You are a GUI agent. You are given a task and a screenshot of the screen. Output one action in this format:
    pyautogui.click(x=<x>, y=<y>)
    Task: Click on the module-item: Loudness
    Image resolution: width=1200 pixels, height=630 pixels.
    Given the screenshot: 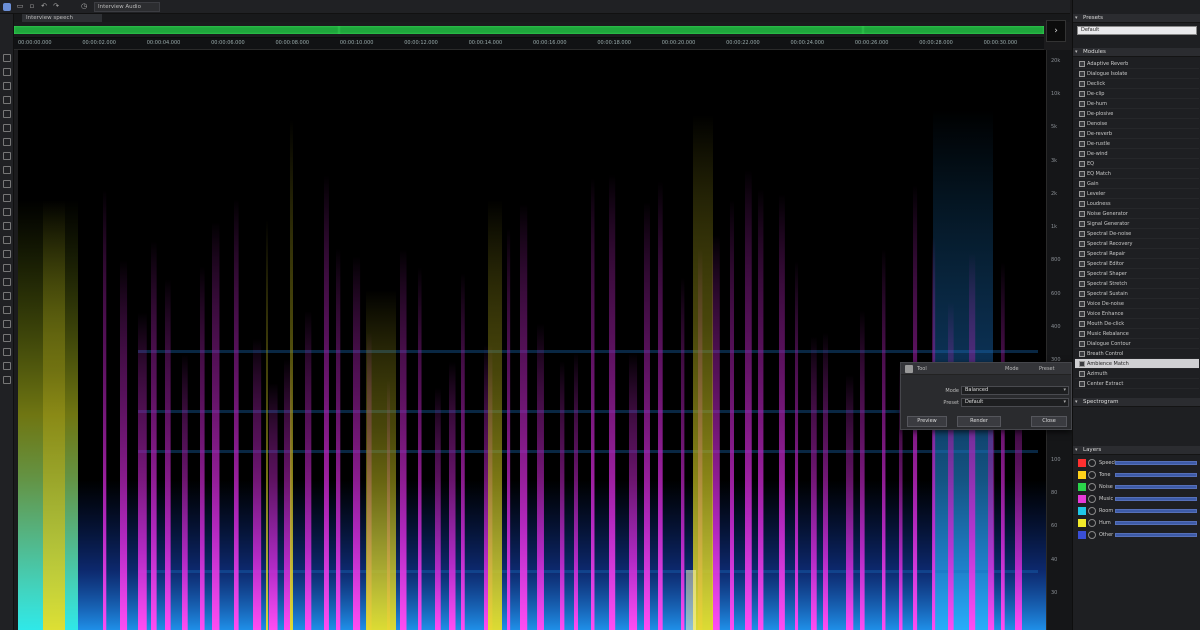 What is the action you would take?
    pyautogui.click(x=1137, y=204)
    